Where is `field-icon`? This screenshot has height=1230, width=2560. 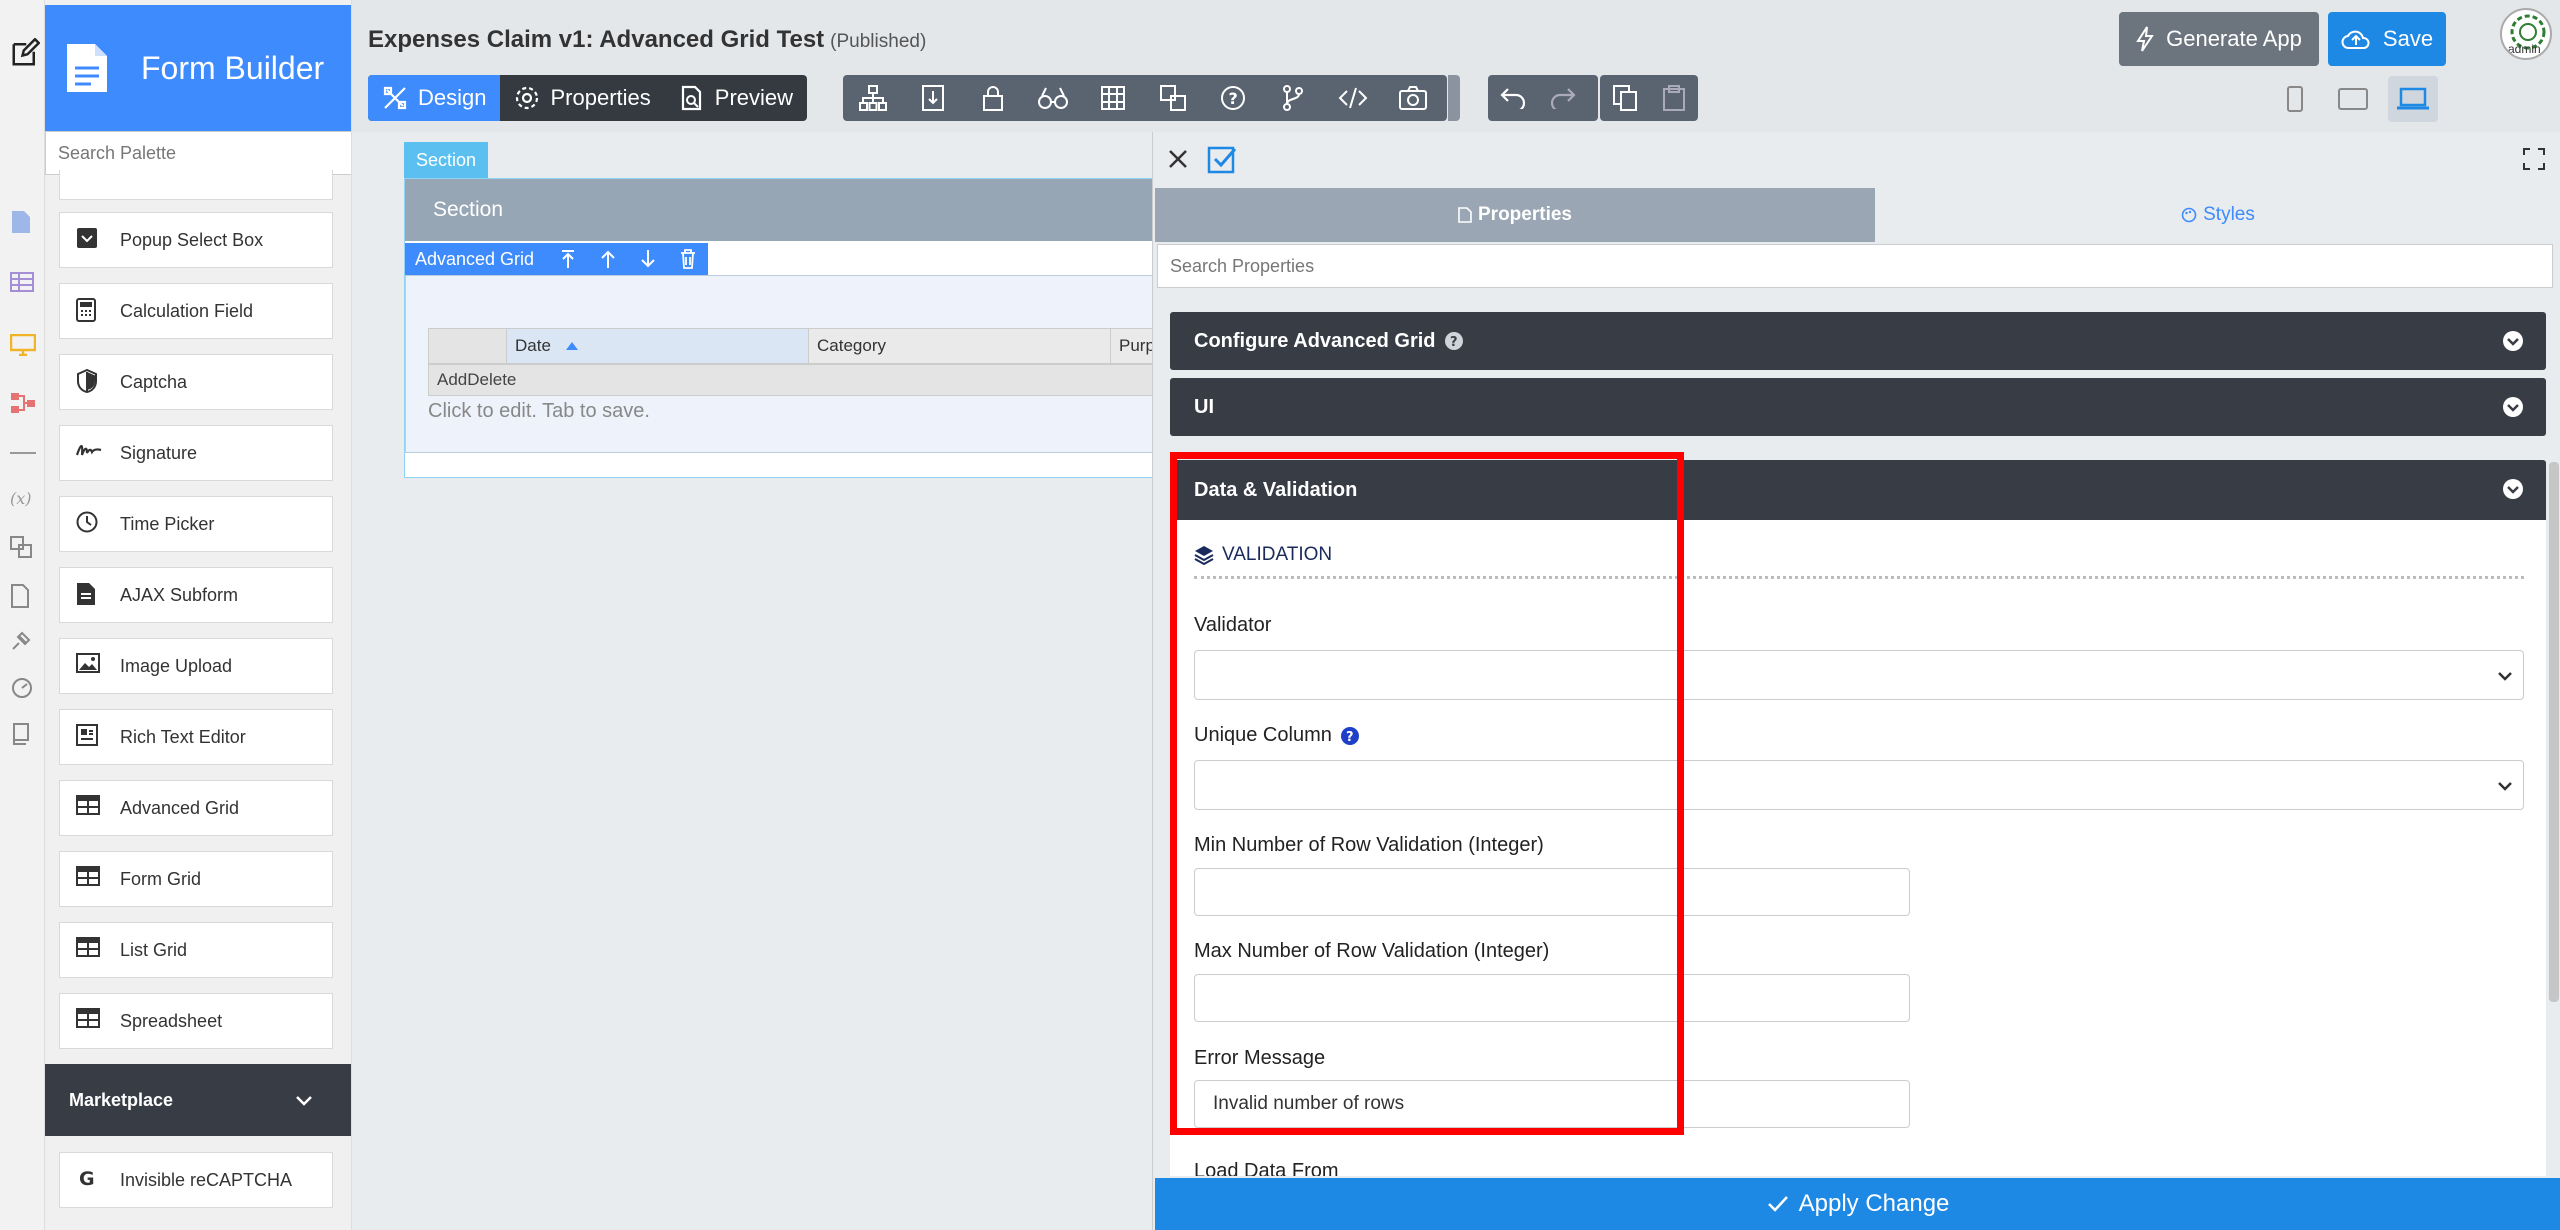 field-icon is located at coordinates (933, 98).